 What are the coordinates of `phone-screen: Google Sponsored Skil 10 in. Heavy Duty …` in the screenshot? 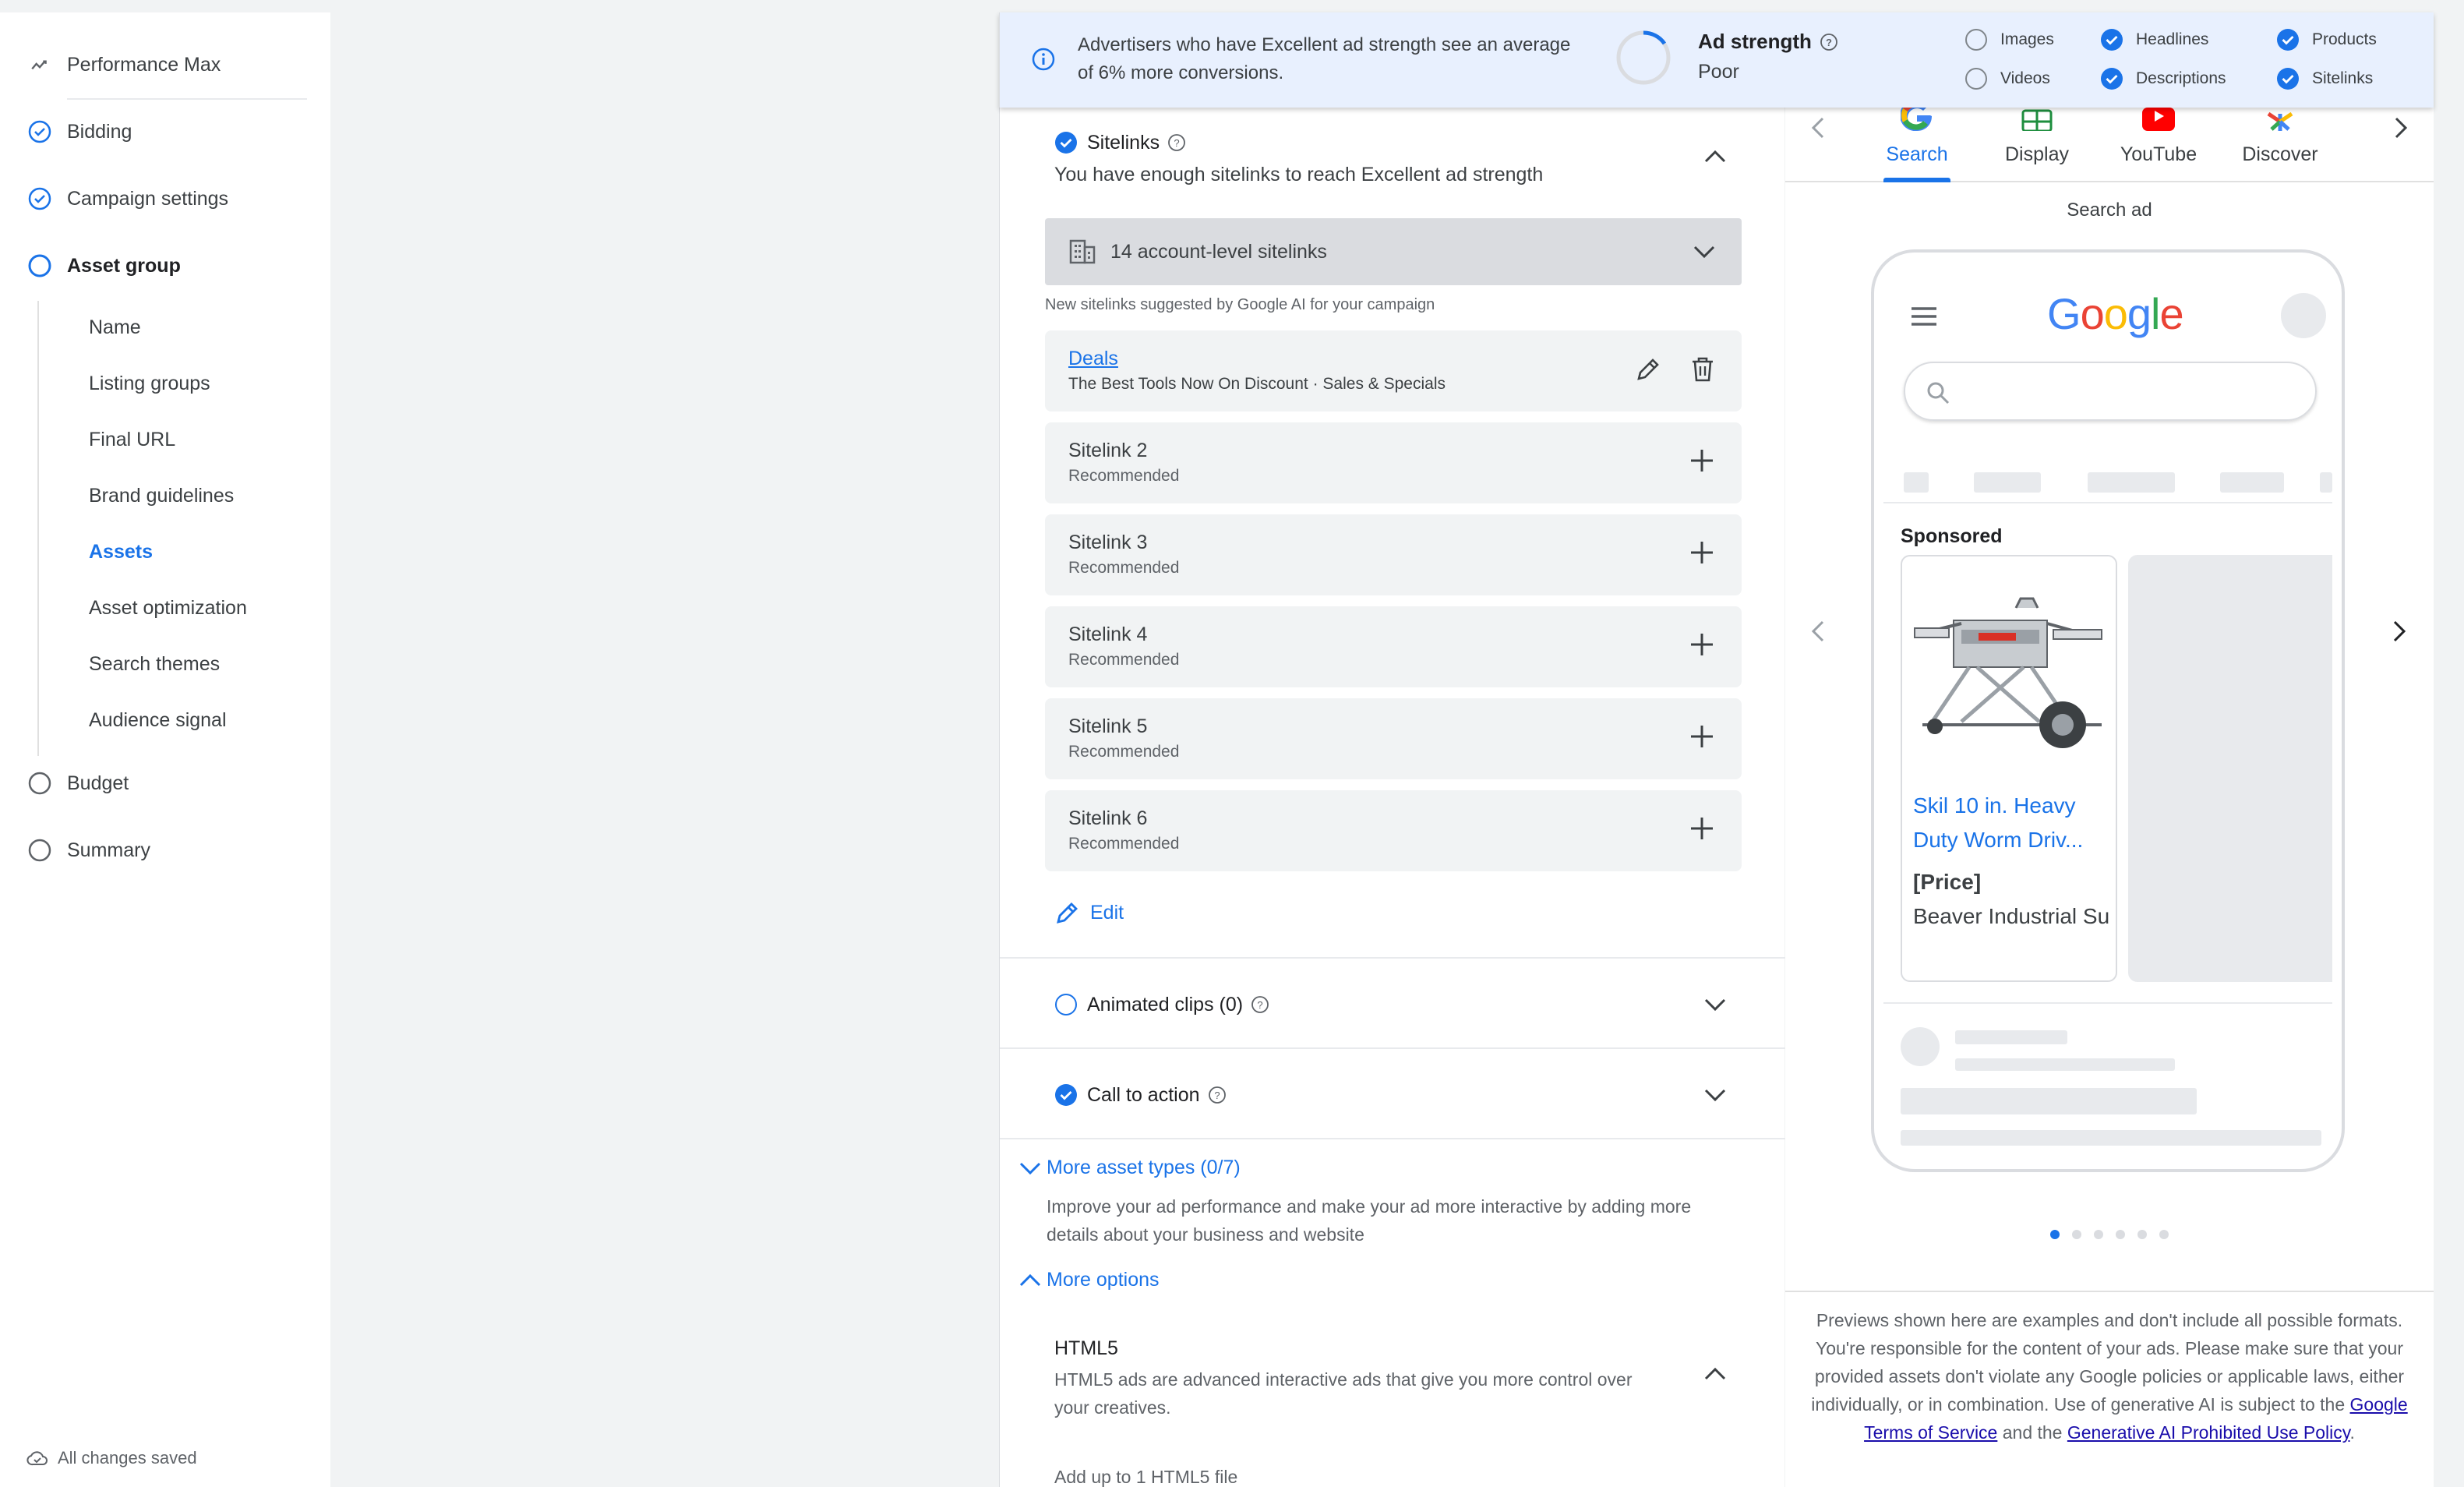 It's located at (2107, 711).